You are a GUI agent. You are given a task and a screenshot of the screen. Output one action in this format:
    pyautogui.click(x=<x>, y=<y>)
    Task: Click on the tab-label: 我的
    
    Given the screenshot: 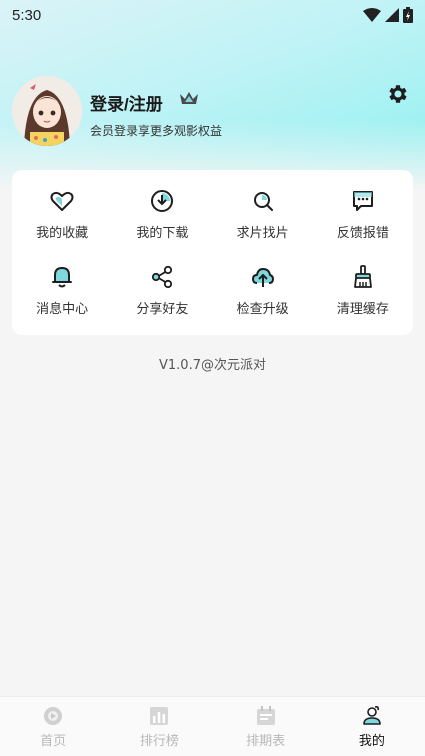 What is the action you would take?
    pyautogui.click(x=371, y=741)
    